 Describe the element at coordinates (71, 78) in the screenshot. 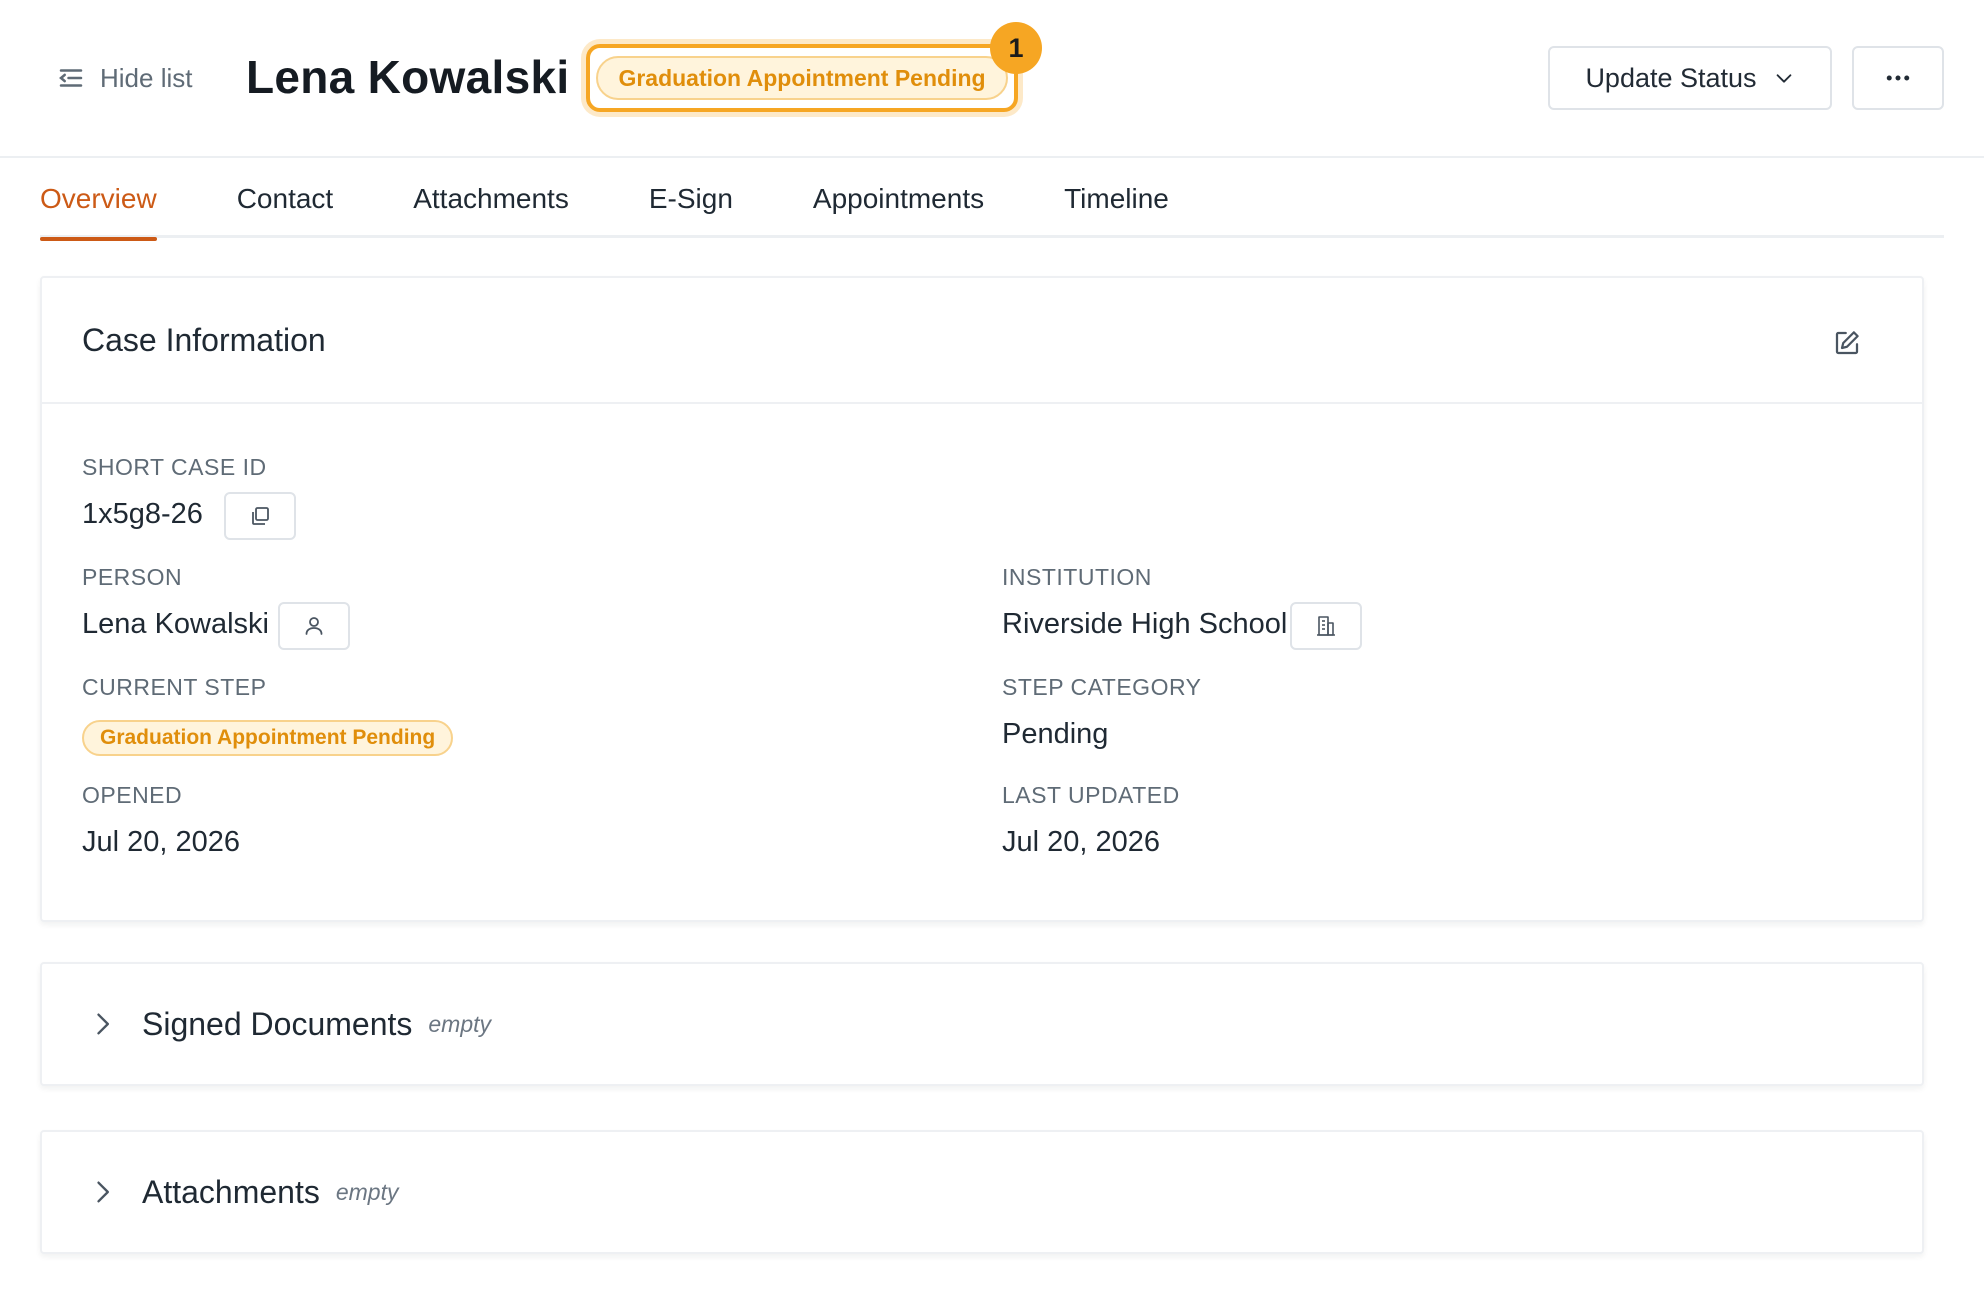

I see `list-collapse-icon` at that location.